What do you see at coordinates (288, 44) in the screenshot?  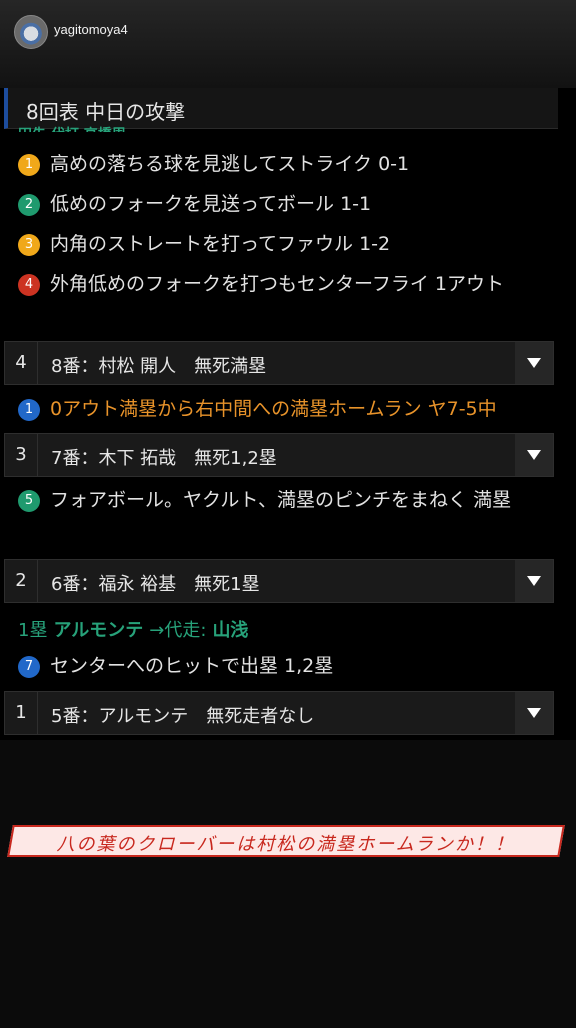 I see `story-header: yagitomoya4` at bounding box center [288, 44].